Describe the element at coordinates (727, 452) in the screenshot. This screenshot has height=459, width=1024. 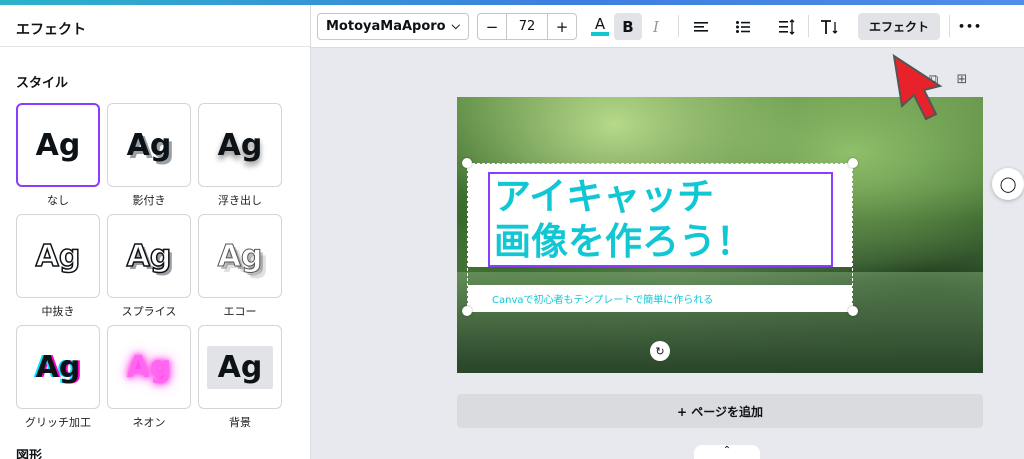
I see `chevron-up-icon: ⌃` at that location.